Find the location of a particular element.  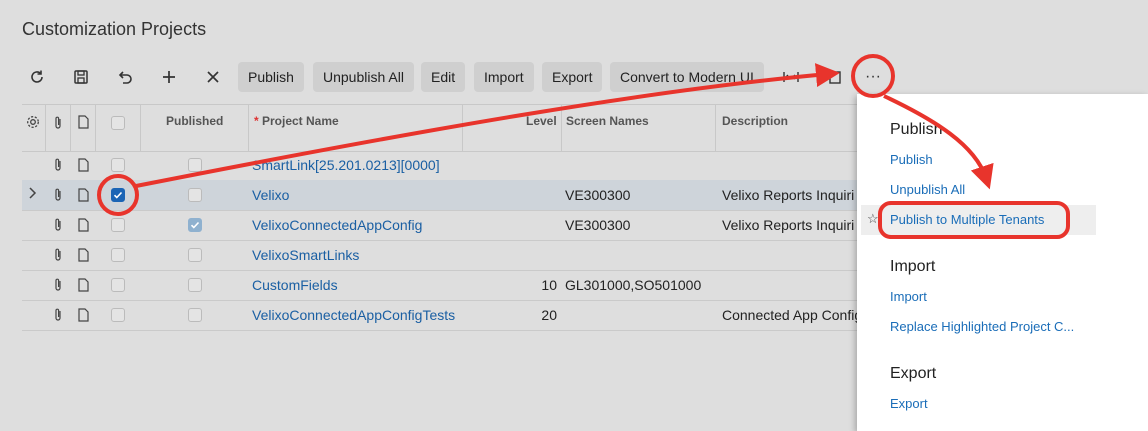

star-icon: ☆ is located at coordinates (873, 219).